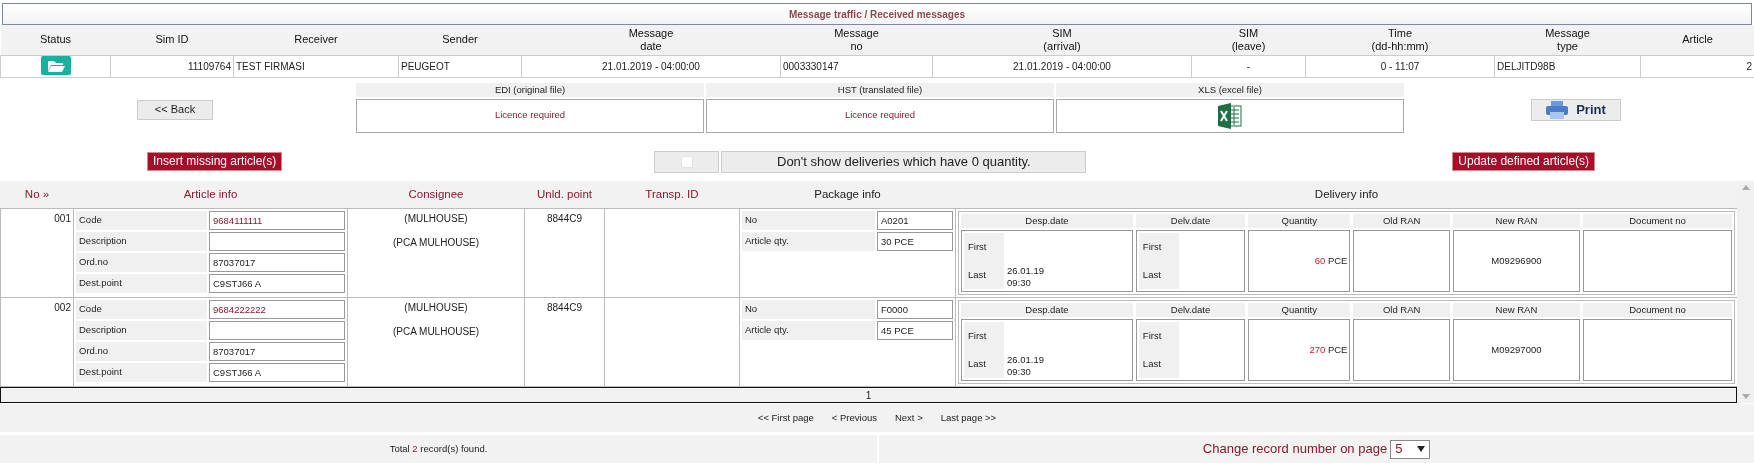  What do you see at coordinates (904, 161) in the screenshot?
I see `filter-label: Don't show deliveries which have 0 quantity.` at bounding box center [904, 161].